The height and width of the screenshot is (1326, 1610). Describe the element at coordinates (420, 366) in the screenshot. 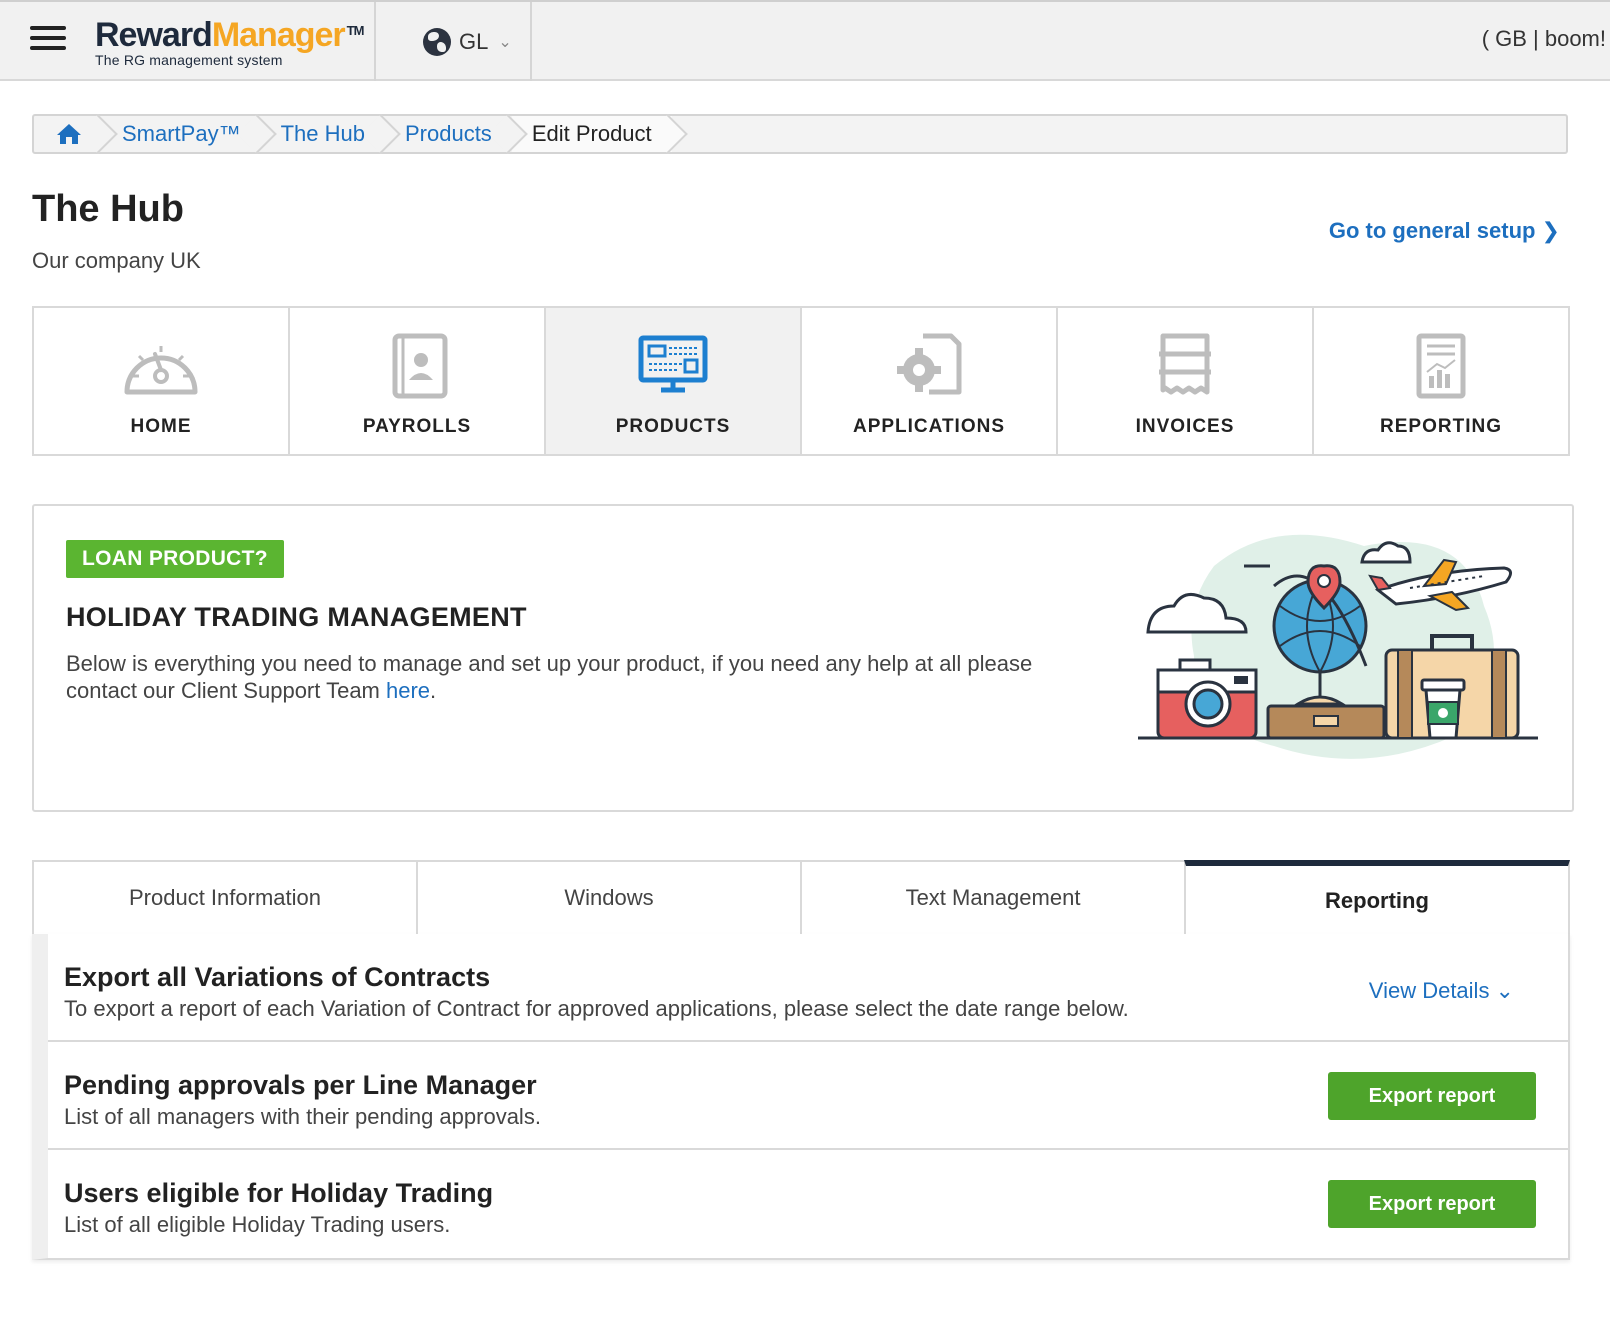

I see `contact-book-icon` at that location.